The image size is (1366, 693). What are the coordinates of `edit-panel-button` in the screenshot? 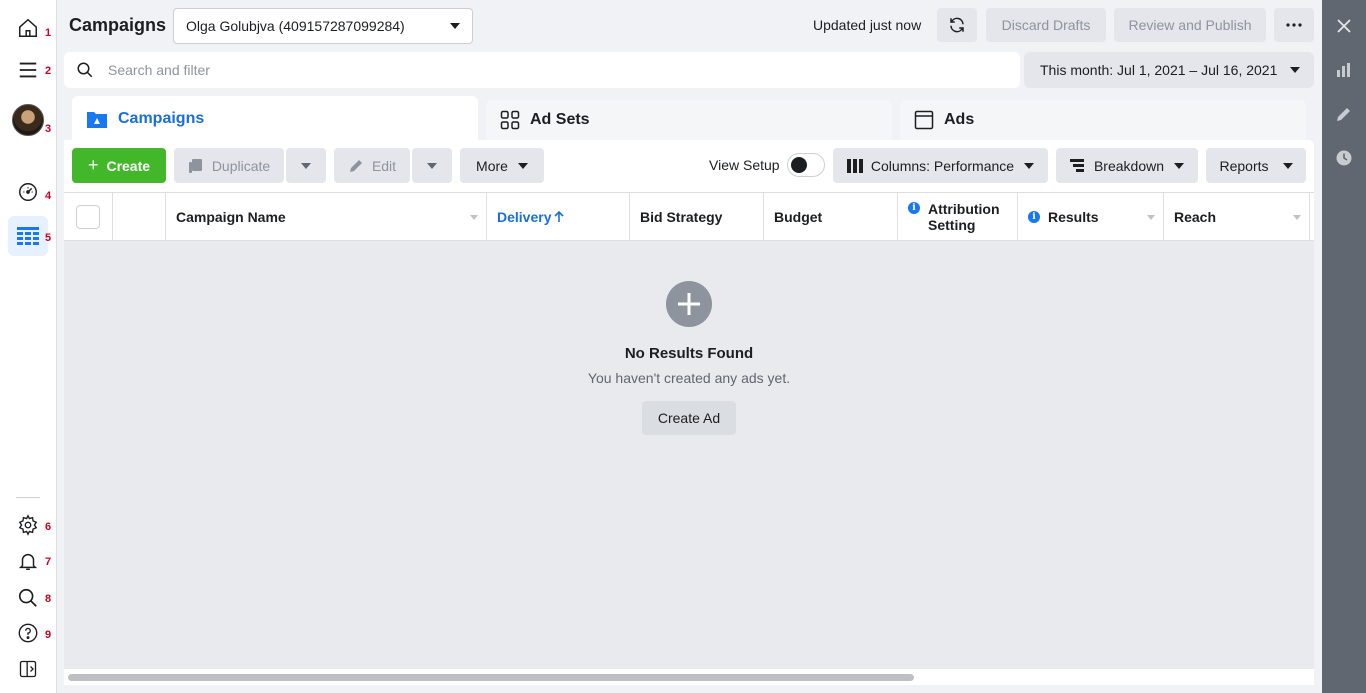 It's located at (1344, 114).